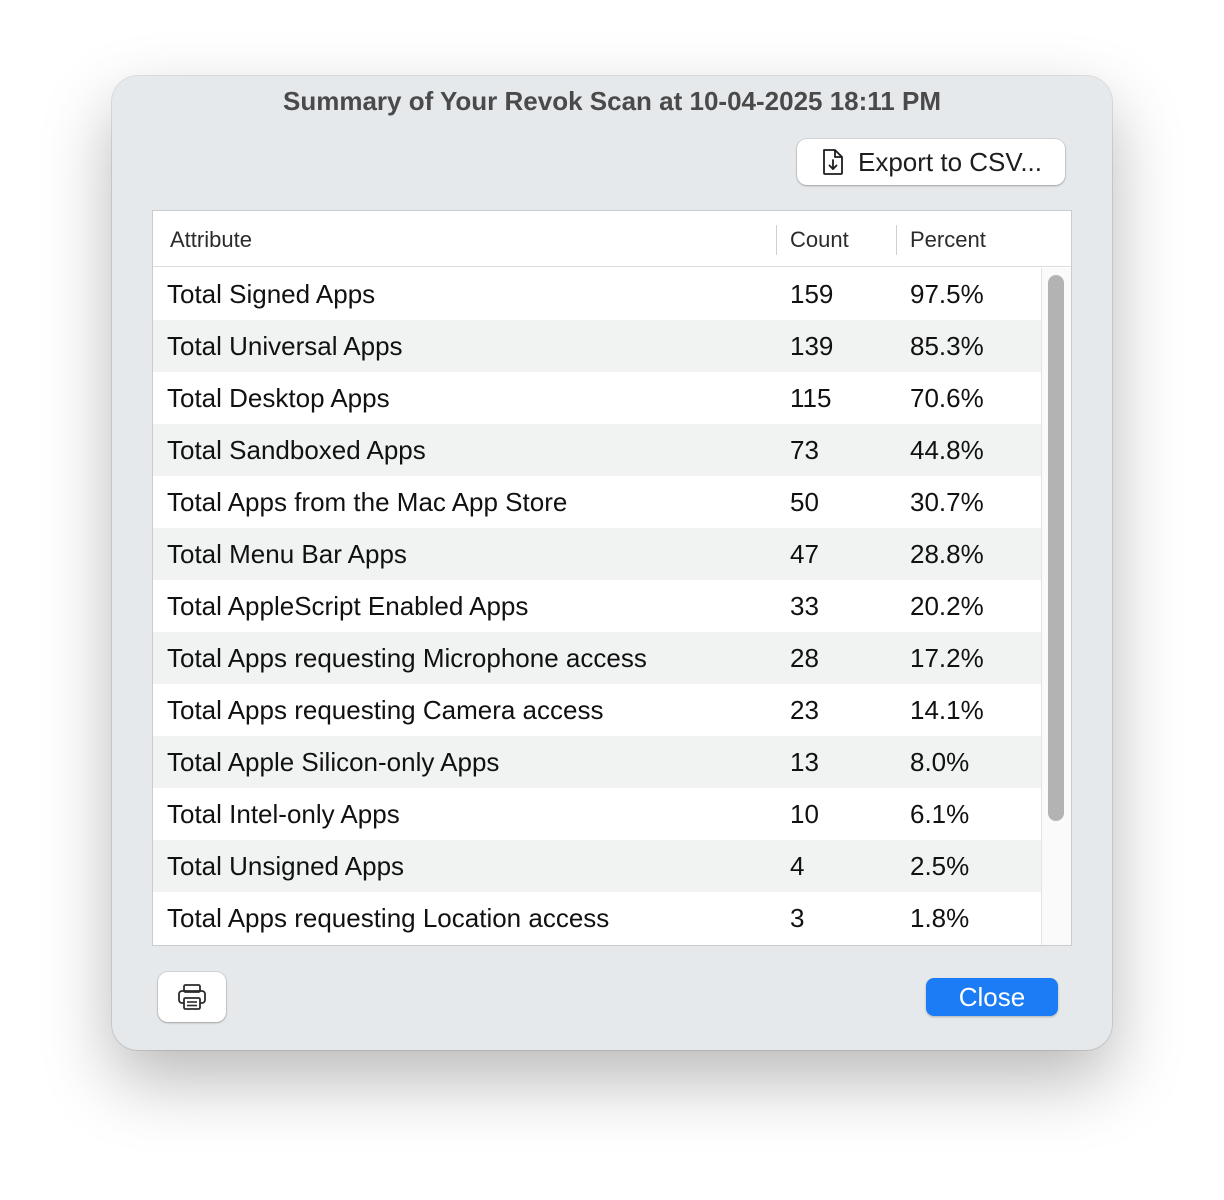  What do you see at coordinates (833, 162) in the screenshot?
I see `document-download-icon` at bounding box center [833, 162].